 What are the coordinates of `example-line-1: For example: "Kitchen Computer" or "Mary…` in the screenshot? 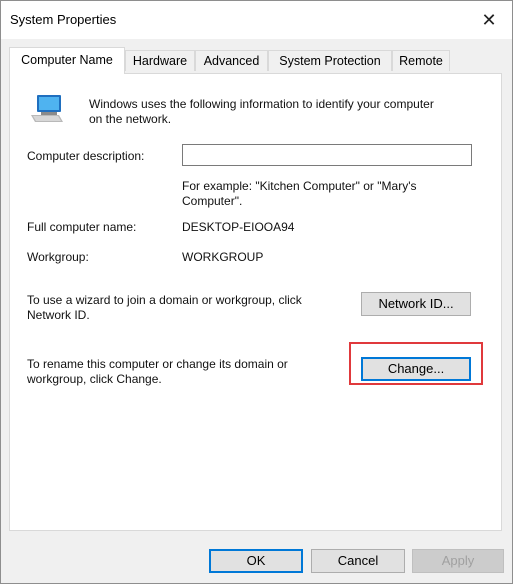 It's located at (299, 186).